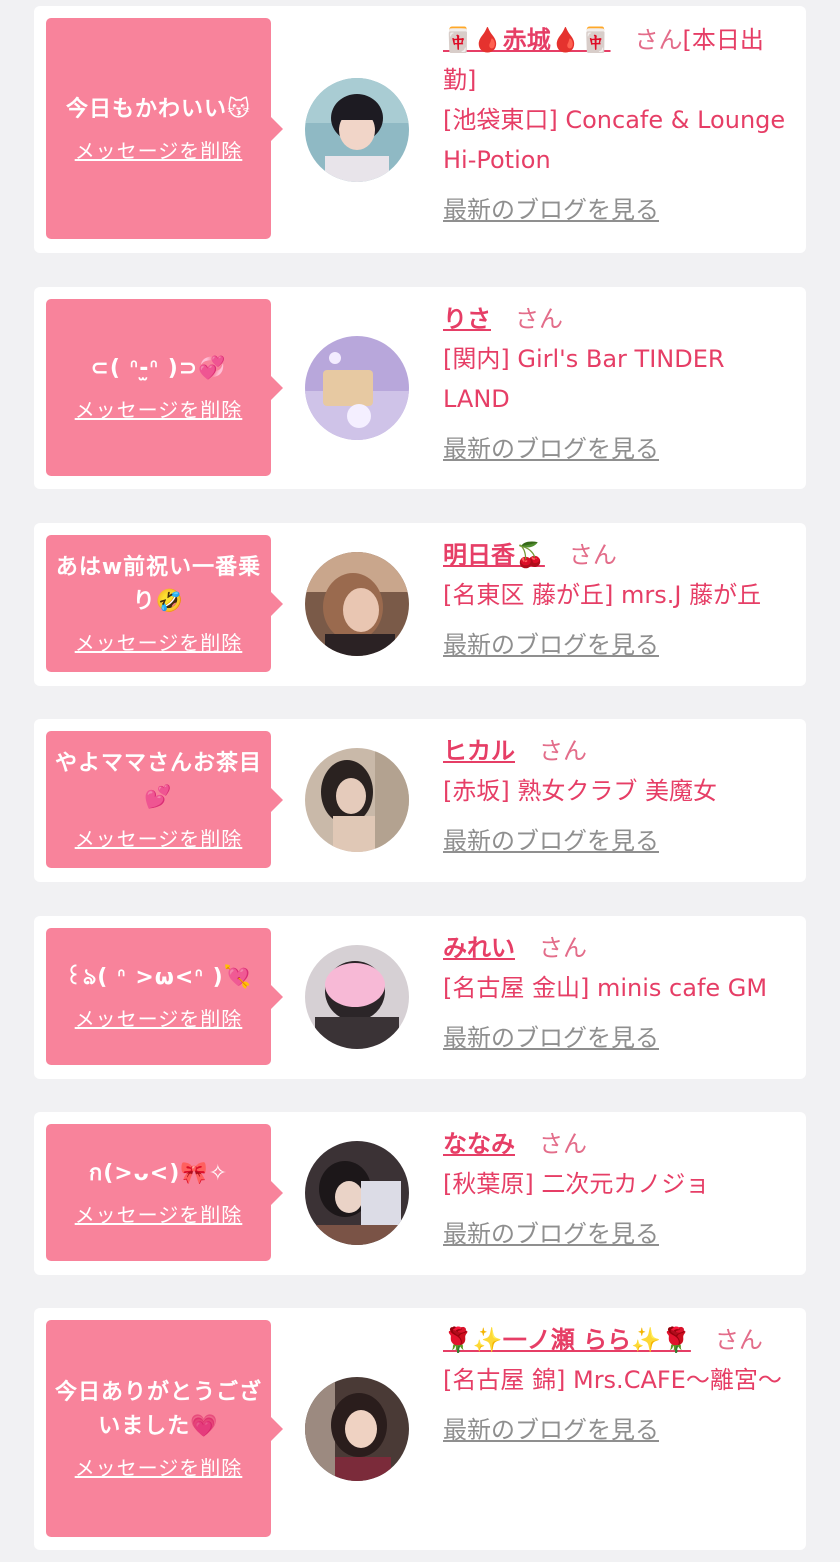 The width and height of the screenshot is (840, 1562). I want to click on shop-name: [名古屋 金山] minis cafe GM, so click(605, 988).